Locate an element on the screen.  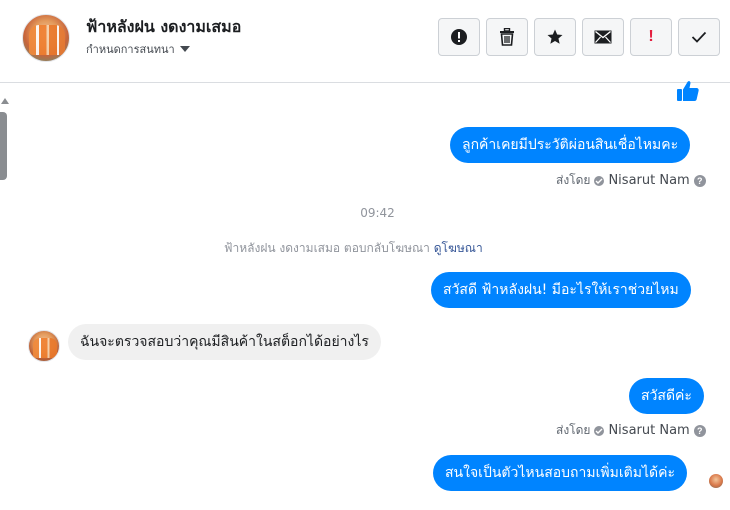
contact-avatar-small is located at coordinates (44, 346).